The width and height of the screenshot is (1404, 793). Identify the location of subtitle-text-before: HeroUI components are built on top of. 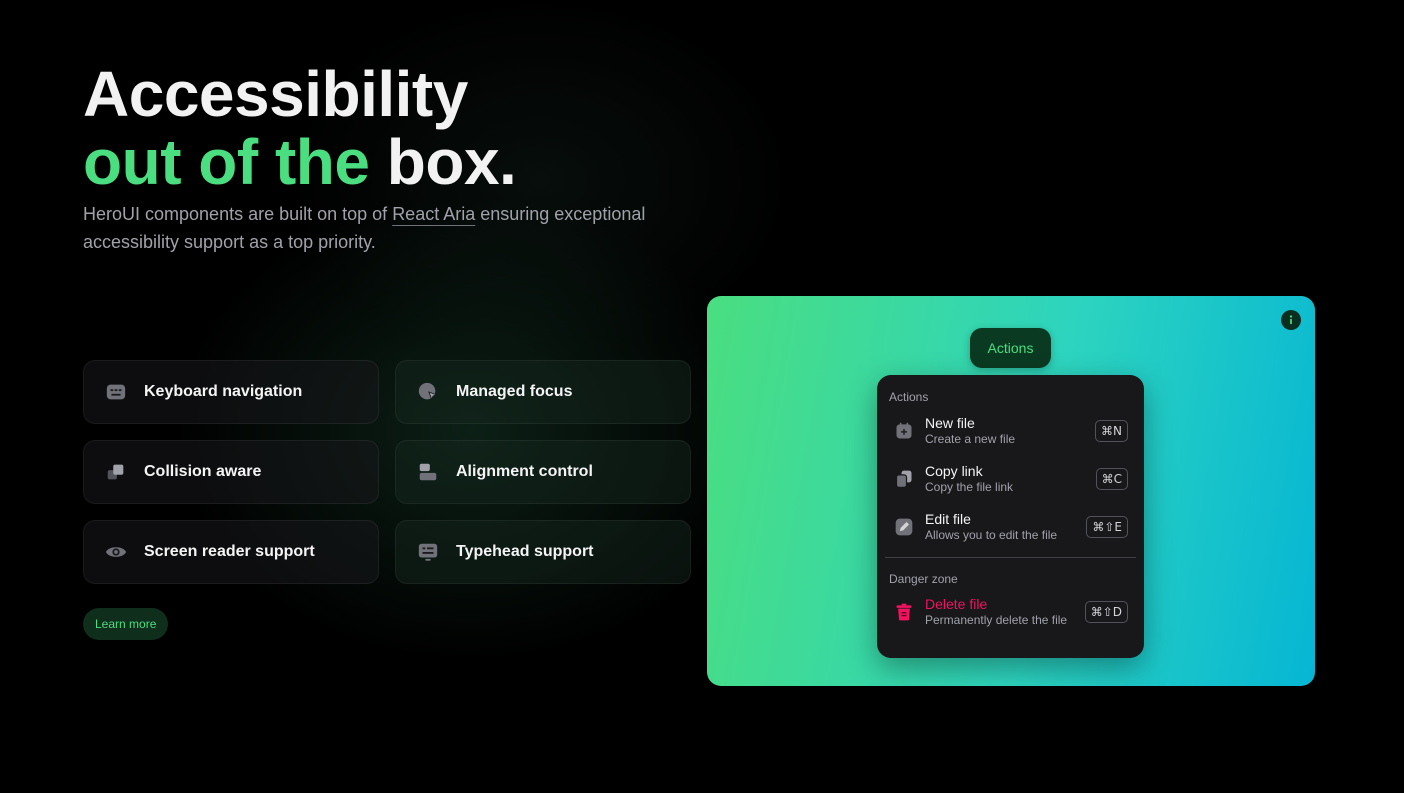
(238, 214).